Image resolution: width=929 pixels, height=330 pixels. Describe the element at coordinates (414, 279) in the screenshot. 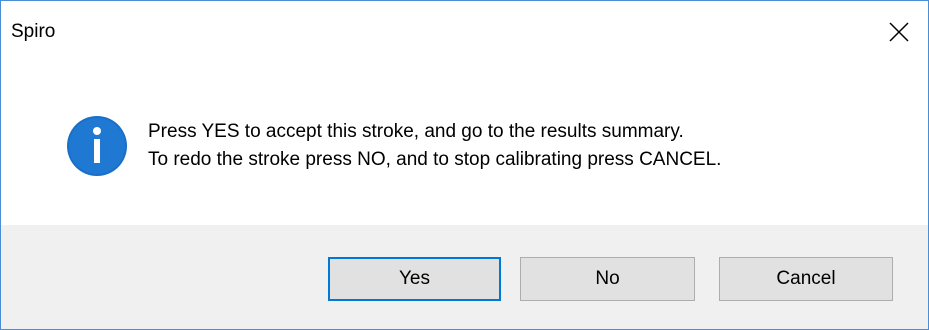

I see `yes-button: Yes` at that location.